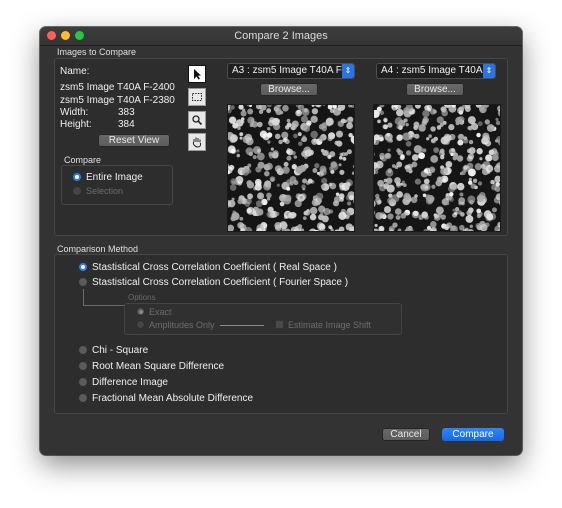  What do you see at coordinates (140, 311) in the screenshot?
I see `exact-radio` at bounding box center [140, 311].